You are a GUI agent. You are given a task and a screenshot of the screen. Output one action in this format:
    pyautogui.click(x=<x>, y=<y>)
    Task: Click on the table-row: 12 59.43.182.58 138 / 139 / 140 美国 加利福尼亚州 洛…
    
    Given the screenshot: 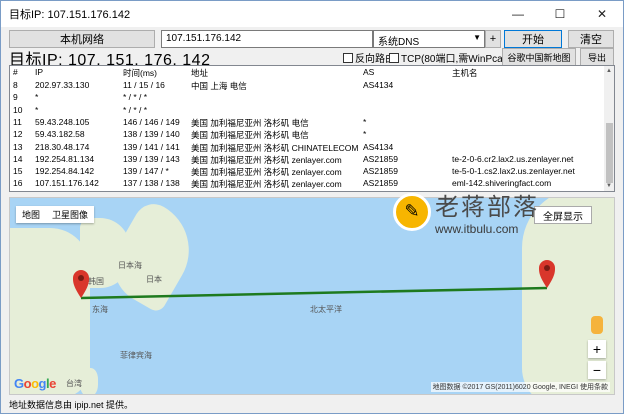 What is the action you would take?
    pyautogui.click(x=308, y=135)
    